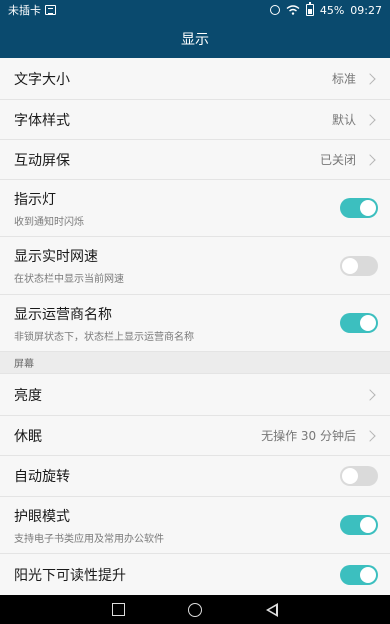 Image resolution: width=390 pixels, height=624 pixels. I want to click on status-left: 未插卡, so click(32, 10).